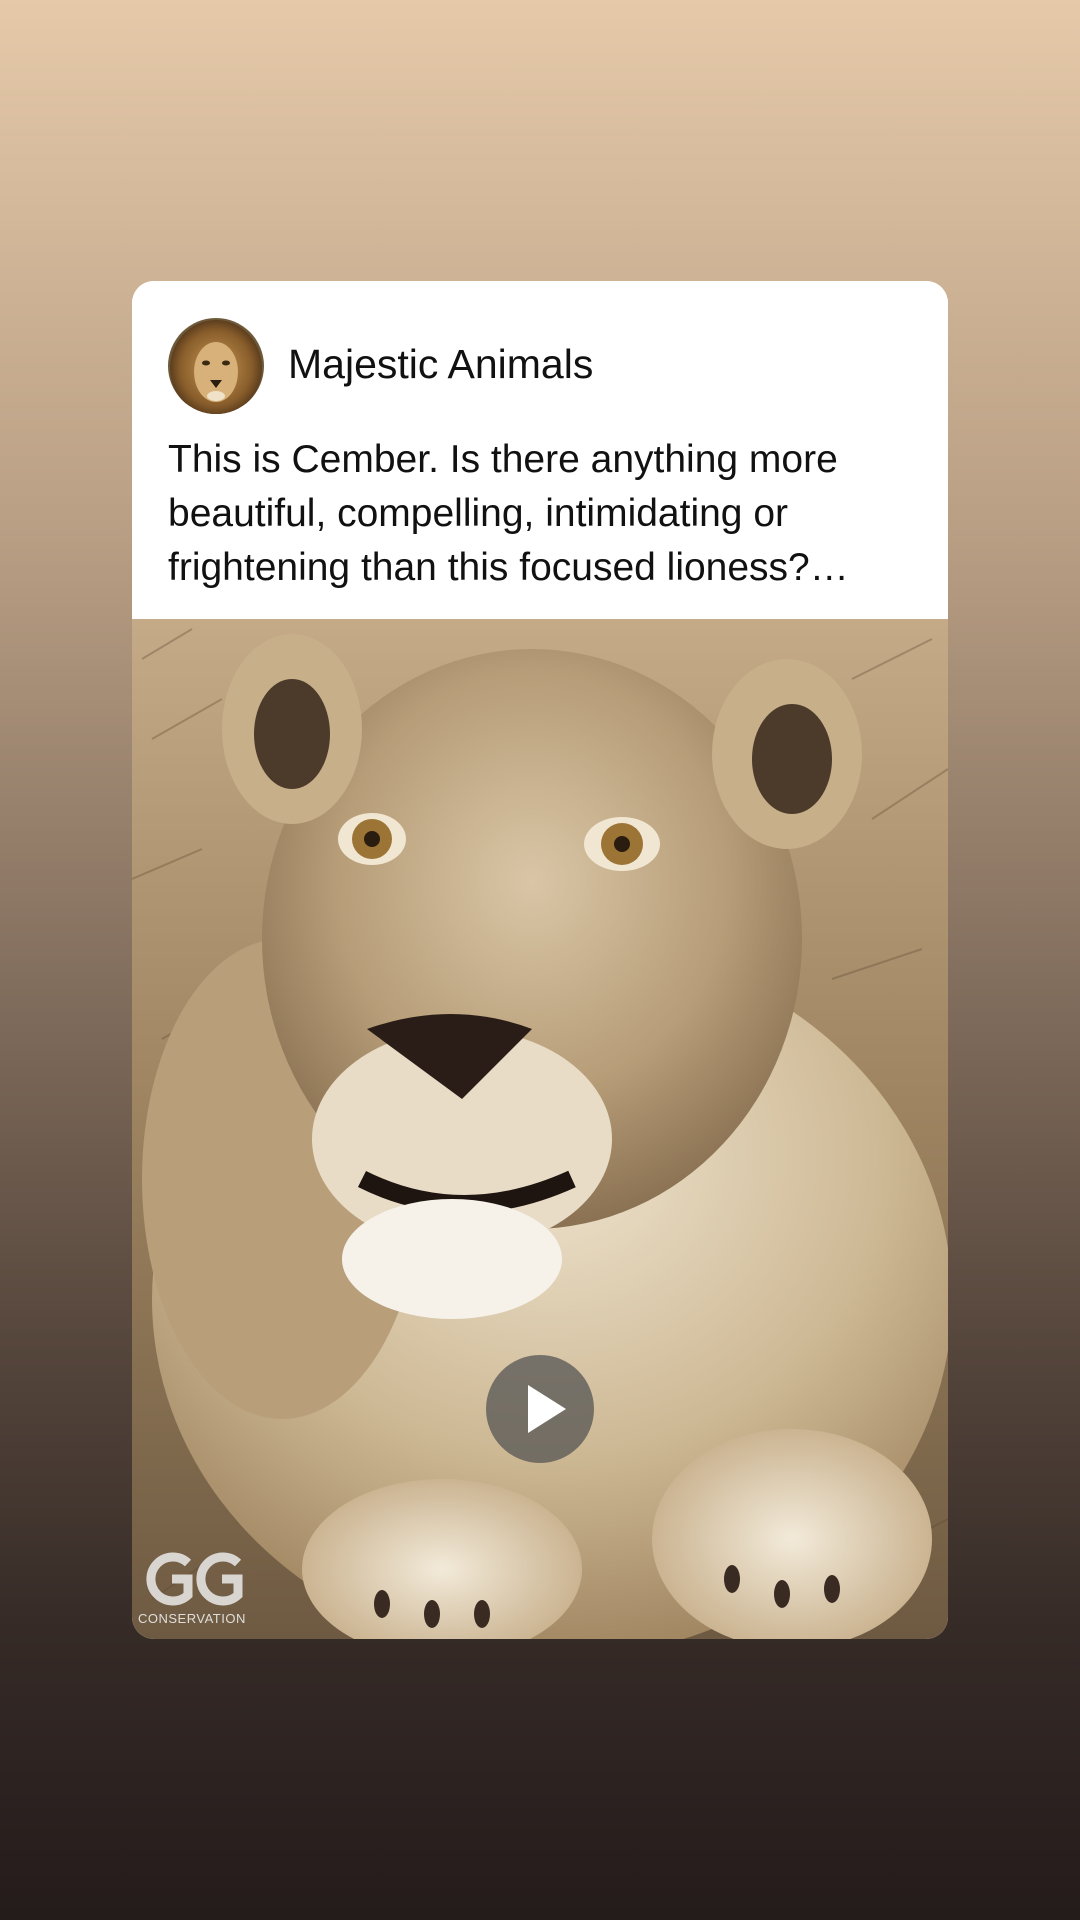 The image size is (1080, 1920). Describe the element at coordinates (192, 1618) in the screenshot. I see `watermark-text: CONSERVATION` at that location.